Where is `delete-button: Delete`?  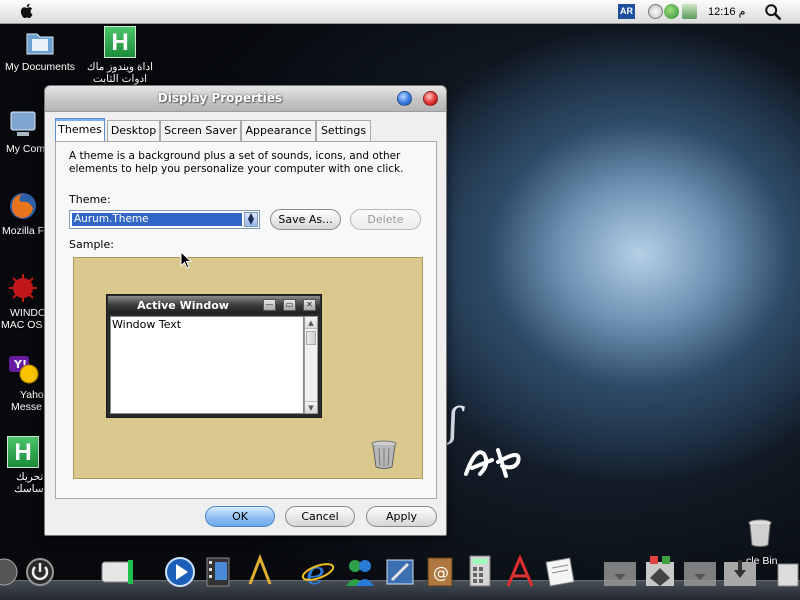
delete-button: Delete is located at coordinates (385, 219).